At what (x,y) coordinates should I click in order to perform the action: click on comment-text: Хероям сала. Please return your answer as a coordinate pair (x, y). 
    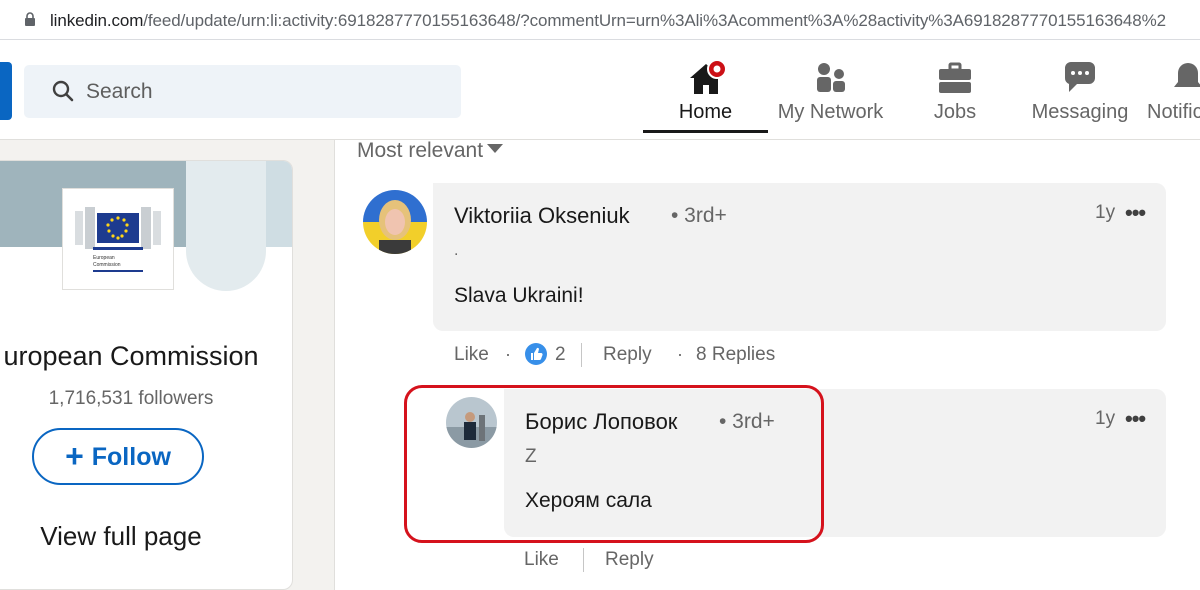
    Looking at the image, I should click on (588, 500).